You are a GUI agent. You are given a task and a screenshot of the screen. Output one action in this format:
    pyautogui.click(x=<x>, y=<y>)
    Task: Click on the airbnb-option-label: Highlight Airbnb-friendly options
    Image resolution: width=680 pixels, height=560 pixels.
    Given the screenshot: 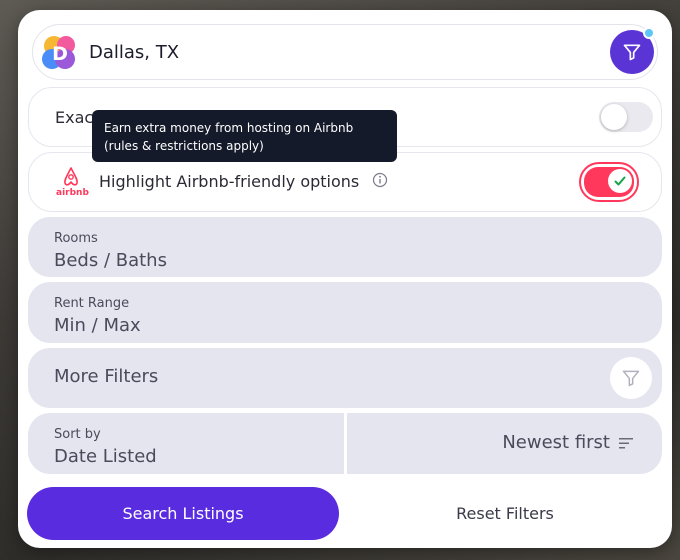 What is the action you would take?
    pyautogui.click(x=229, y=181)
    